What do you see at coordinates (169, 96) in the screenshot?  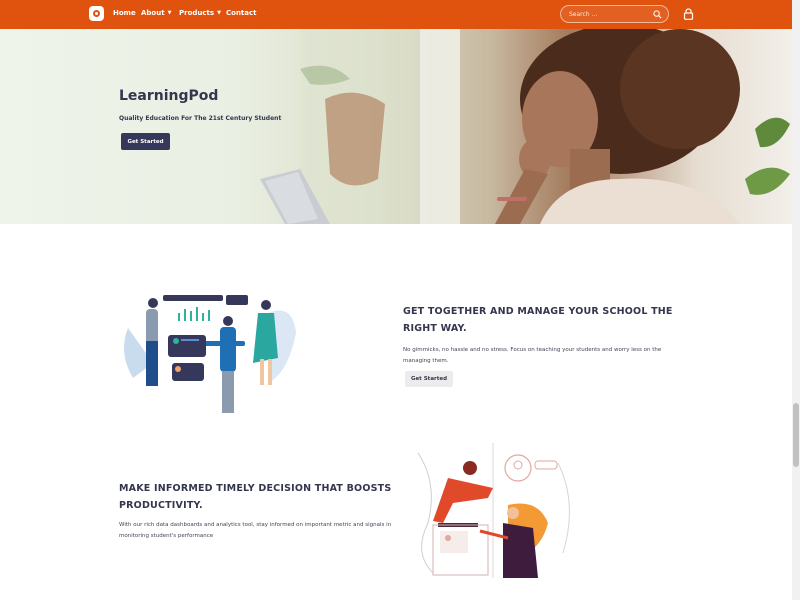 I see `hero-title: LearningPod` at bounding box center [169, 96].